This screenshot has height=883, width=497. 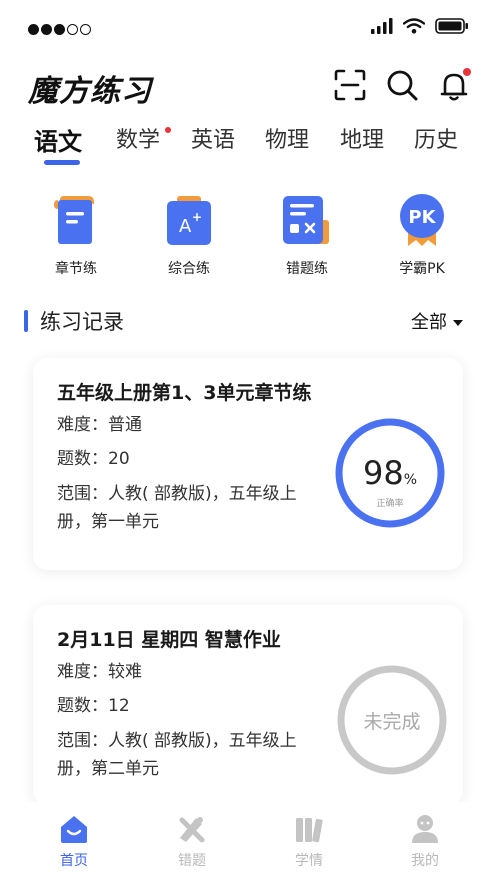 I want to click on signal-bars-icon, so click(x=382, y=26).